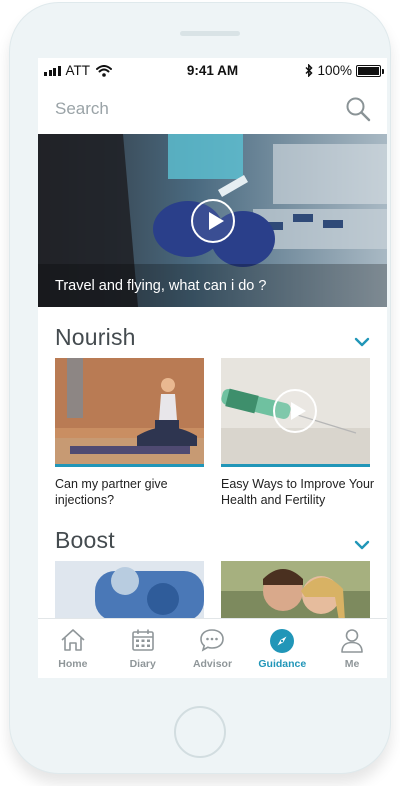  What do you see at coordinates (295, 411) in the screenshot?
I see `card-play-button` at bounding box center [295, 411].